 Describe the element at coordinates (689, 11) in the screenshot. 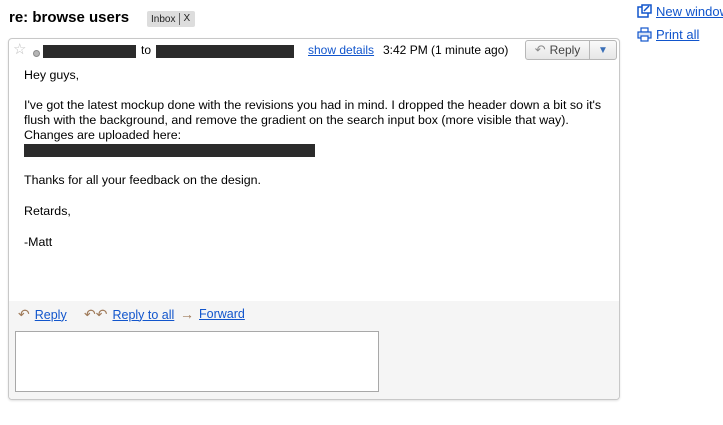

I see `new-window-label: New window` at that location.